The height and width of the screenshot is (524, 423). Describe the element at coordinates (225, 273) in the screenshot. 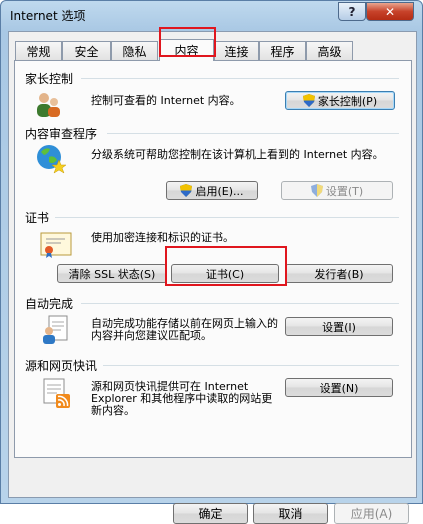

I see `certificates-button: 证书(C)` at that location.